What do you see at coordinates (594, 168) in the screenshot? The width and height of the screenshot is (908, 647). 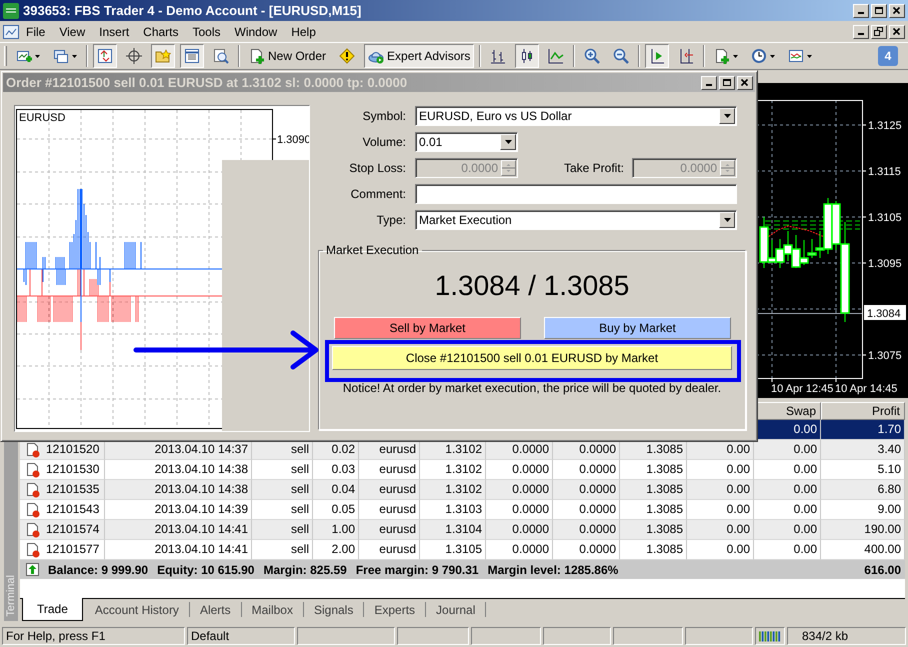 I see `field-label: Take Profit:` at bounding box center [594, 168].